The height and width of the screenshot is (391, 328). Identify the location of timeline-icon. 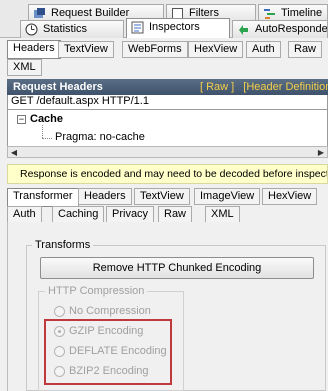
(269, 13).